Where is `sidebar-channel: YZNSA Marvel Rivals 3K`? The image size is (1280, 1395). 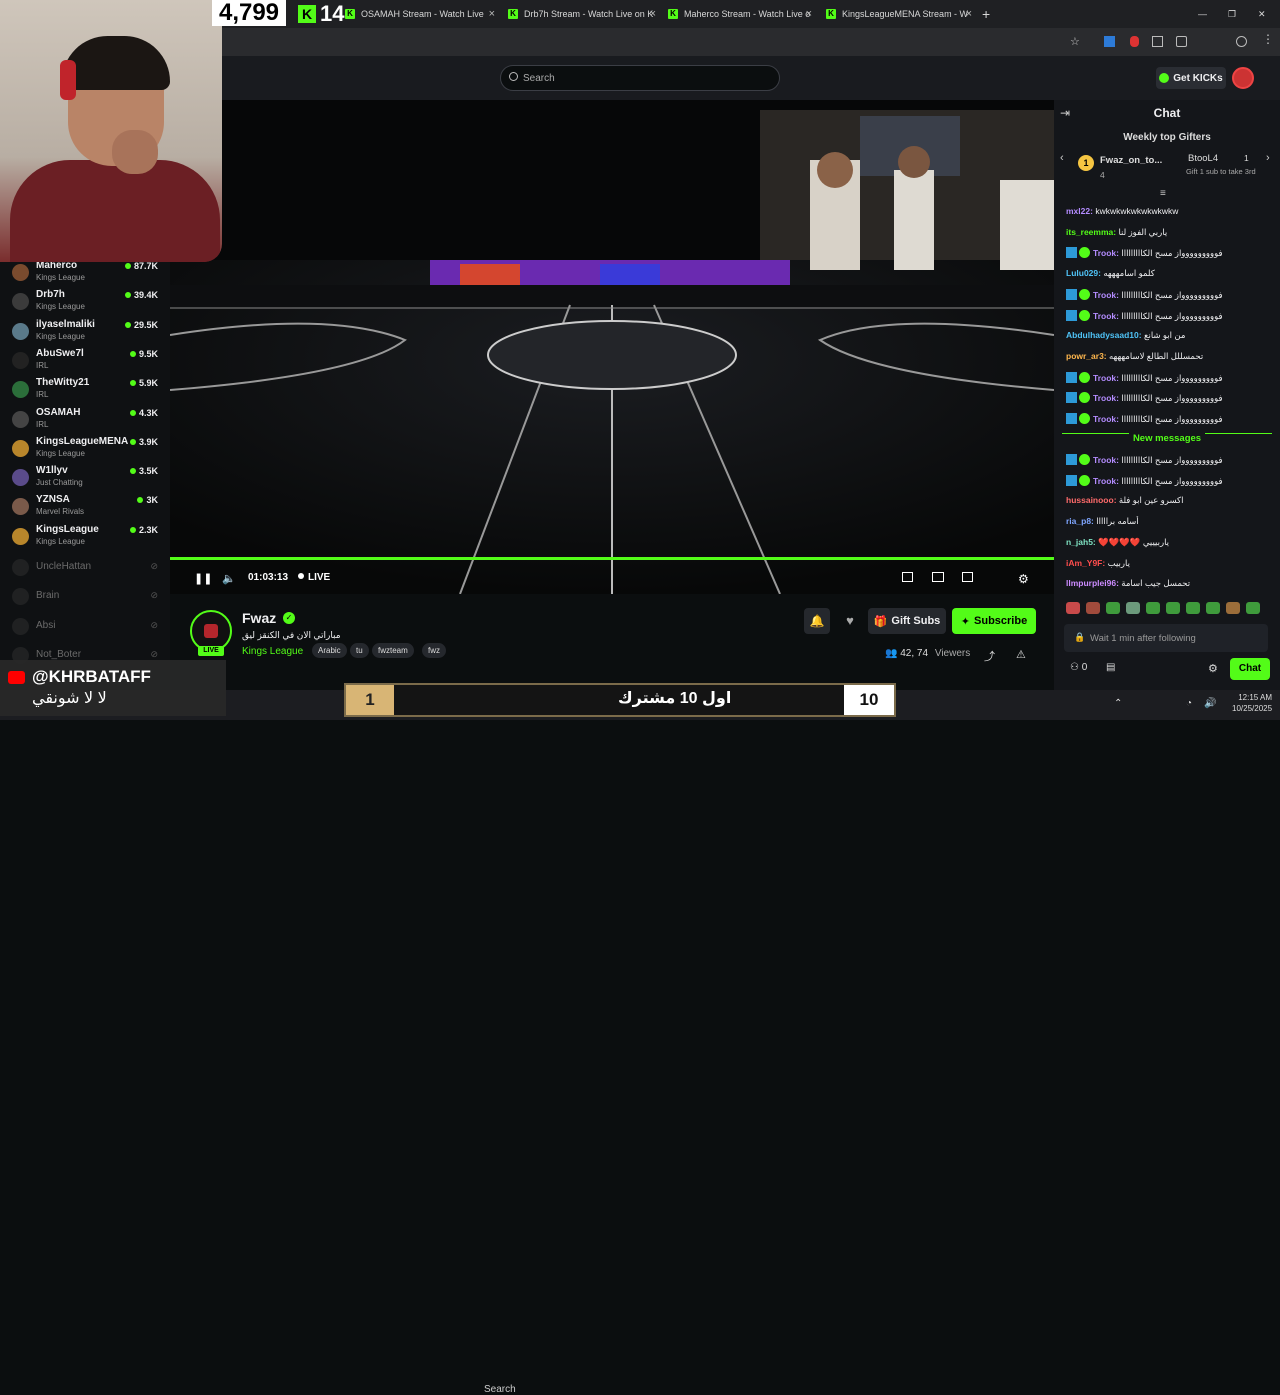
sidebar-channel: YZNSA Marvel Rivals 3K is located at coordinates (85, 506).